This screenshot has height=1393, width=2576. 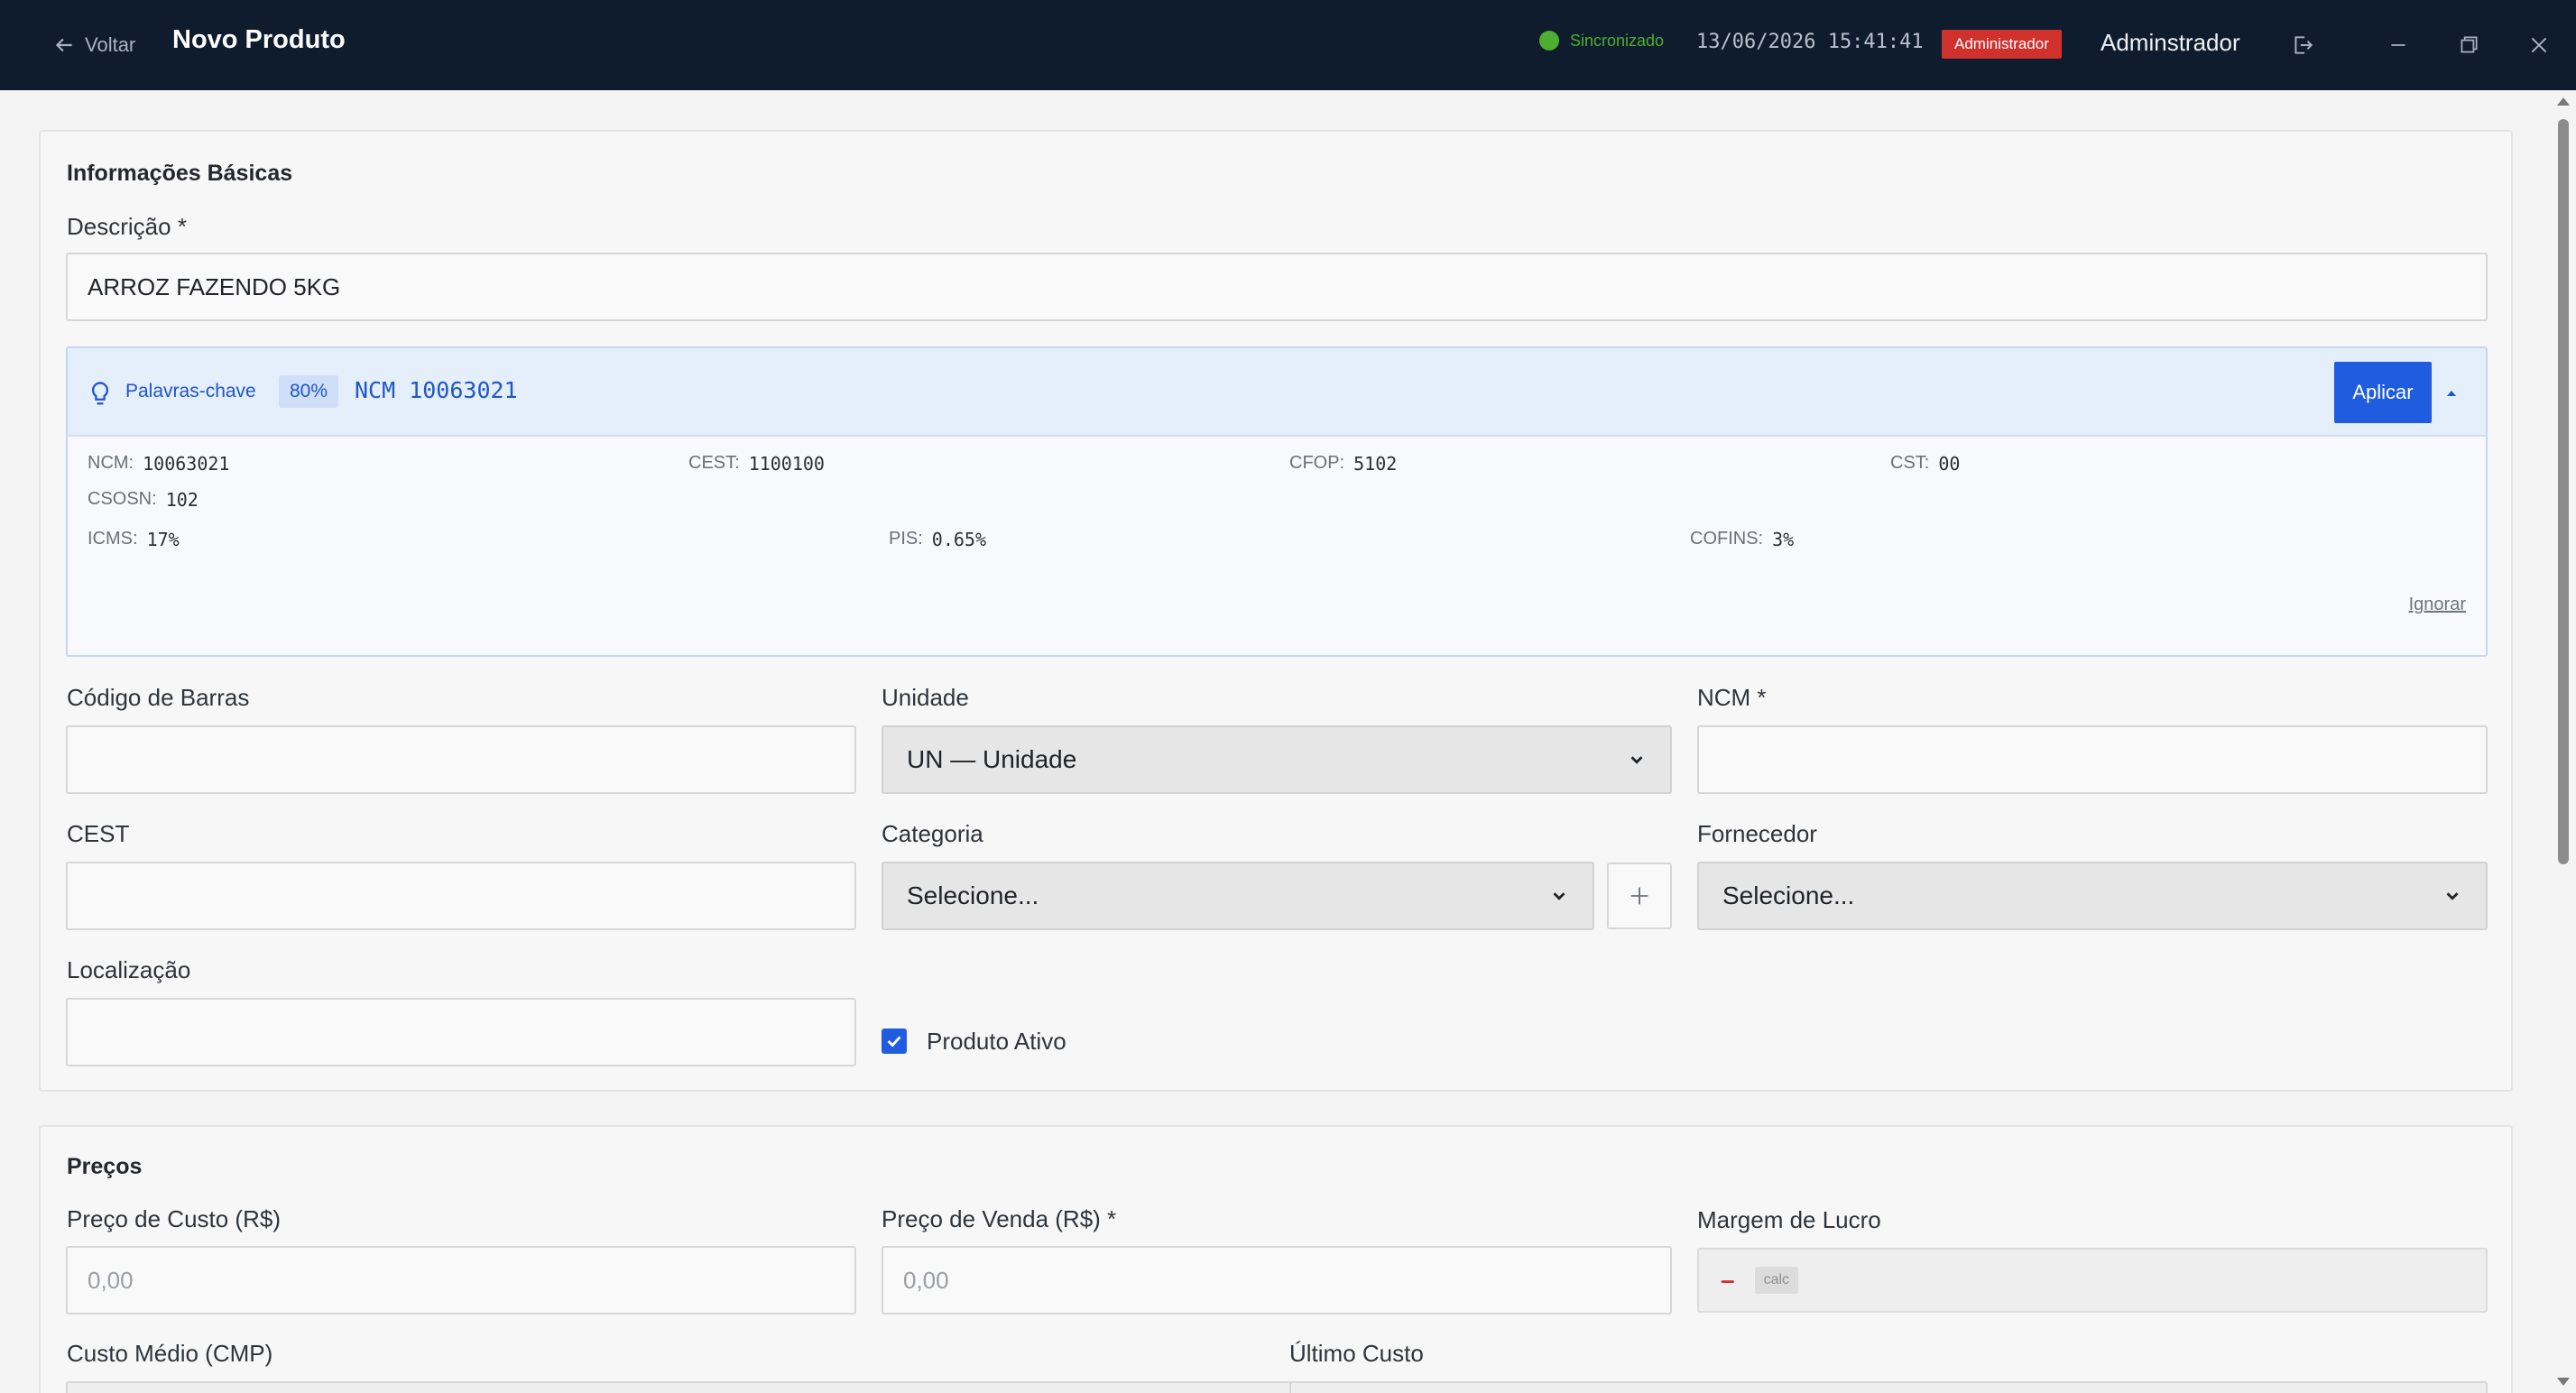 What do you see at coordinates (461, 896) in the screenshot?
I see `cest-input` at bounding box center [461, 896].